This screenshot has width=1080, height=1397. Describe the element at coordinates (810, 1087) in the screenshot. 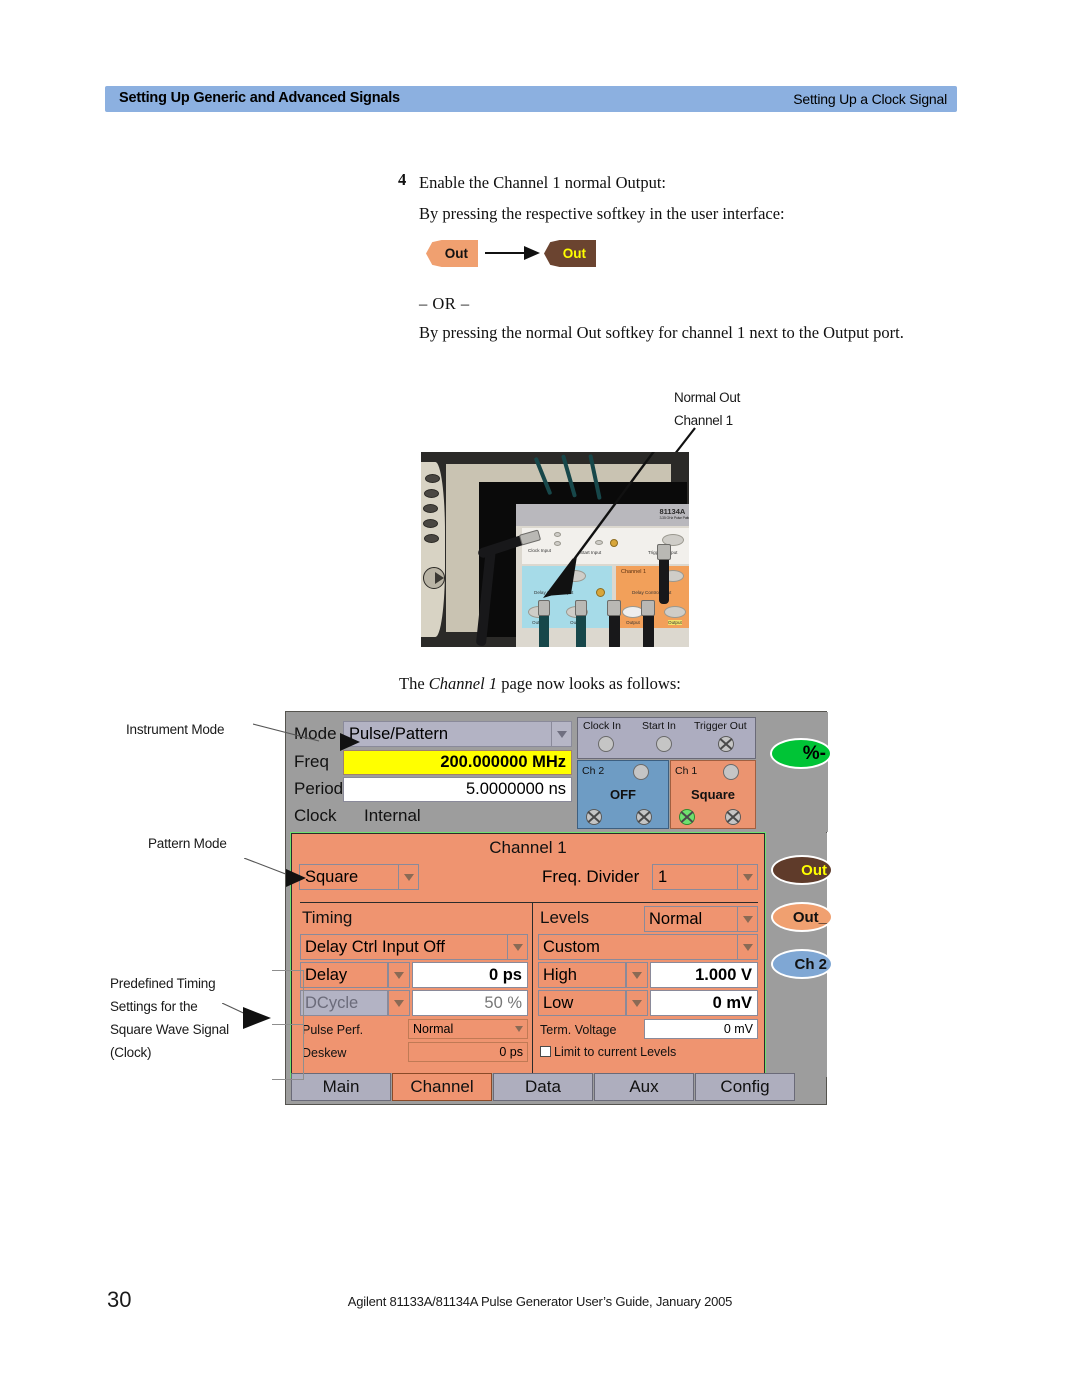

I see `tab-bar-spacer` at that location.